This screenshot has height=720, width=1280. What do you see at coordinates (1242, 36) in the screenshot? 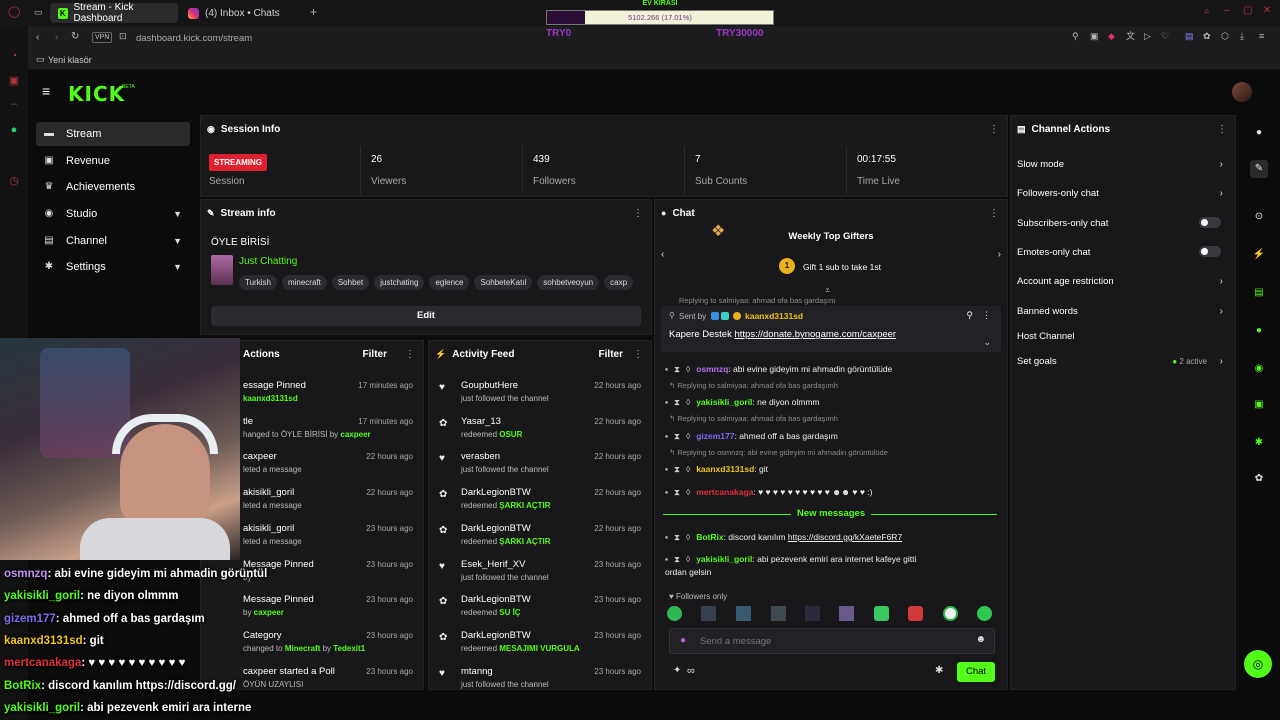
I see `download-icon: ⤓` at bounding box center [1242, 36].